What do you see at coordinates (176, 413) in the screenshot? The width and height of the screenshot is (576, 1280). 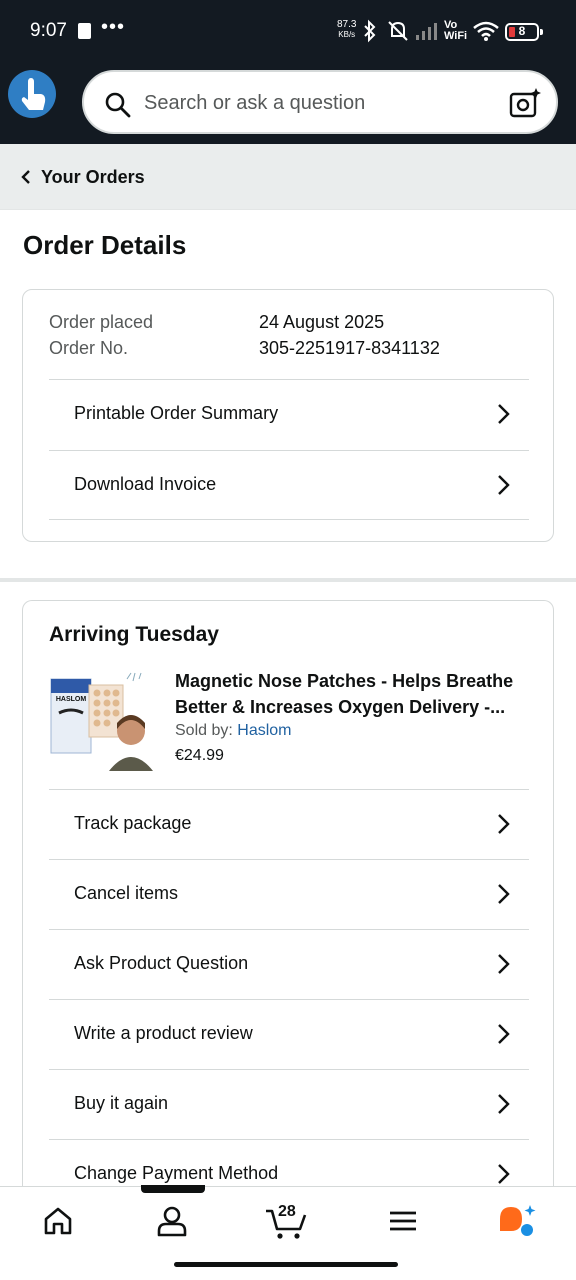 I see `printable-order-summary-label: Printable Order Summary` at bounding box center [176, 413].